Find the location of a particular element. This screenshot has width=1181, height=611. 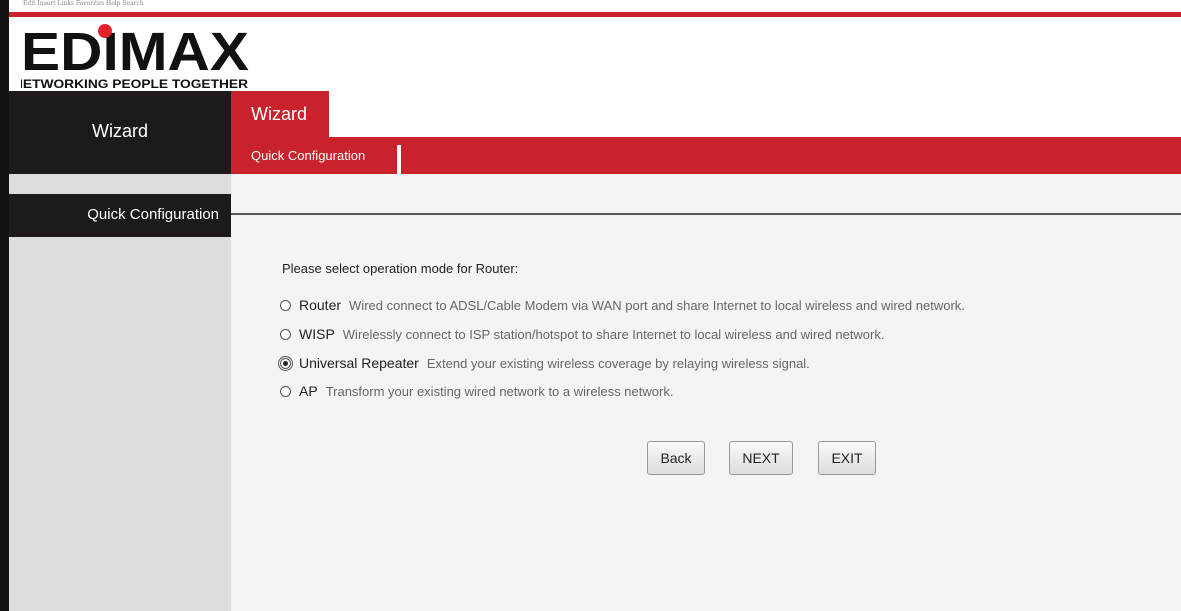

browser-menu-text: Edit Insert Links Favorites Help Search is located at coordinates (83, 3).